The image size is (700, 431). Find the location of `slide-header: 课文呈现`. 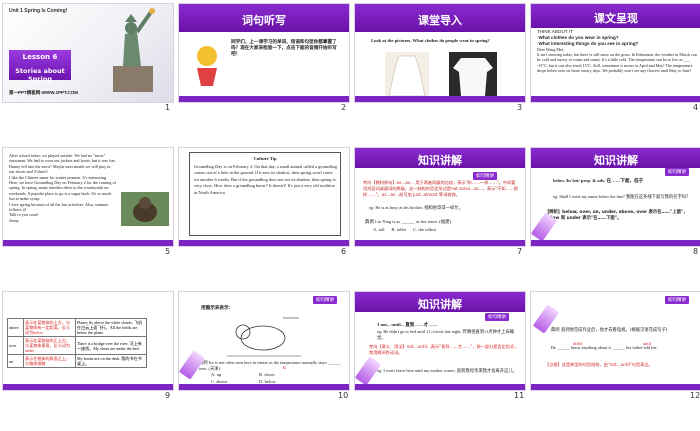

slide-header: 课文呈现 is located at coordinates (615, 16).